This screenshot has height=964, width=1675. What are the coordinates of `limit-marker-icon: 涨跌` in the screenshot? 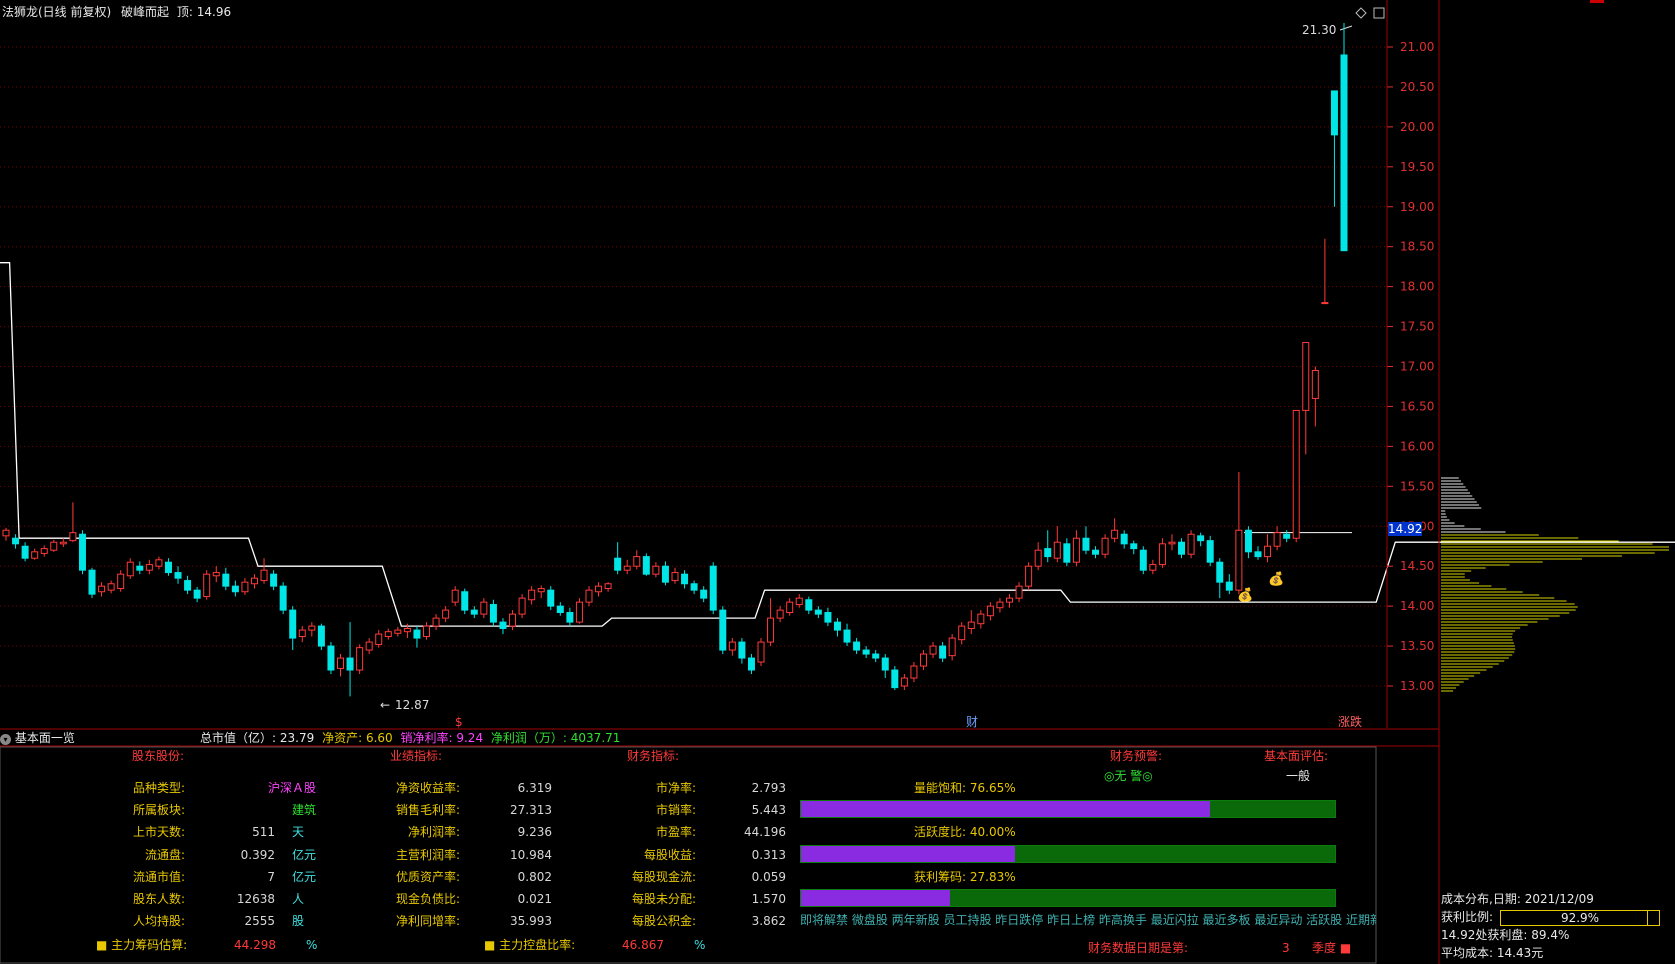 It's located at (1350, 722).